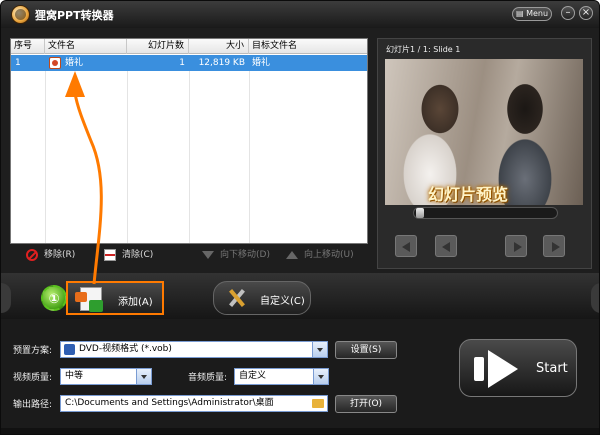 Image resolution: width=600 pixels, height=435 pixels. What do you see at coordinates (20, 14) in the screenshot?
I see `app-logo-icon` at bounding box center [20, 14].